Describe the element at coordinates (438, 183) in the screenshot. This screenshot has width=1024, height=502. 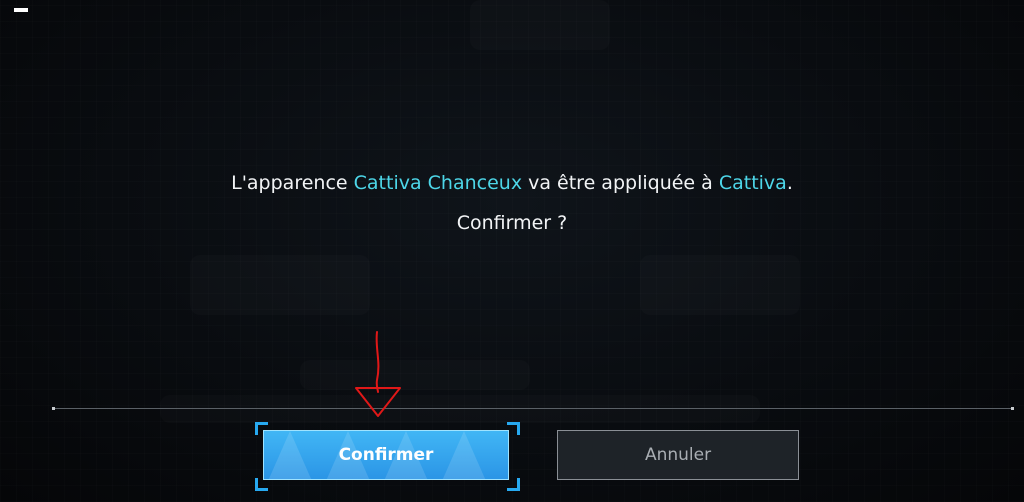
I see `skin-name: Cattiva Chanceux` at that location.